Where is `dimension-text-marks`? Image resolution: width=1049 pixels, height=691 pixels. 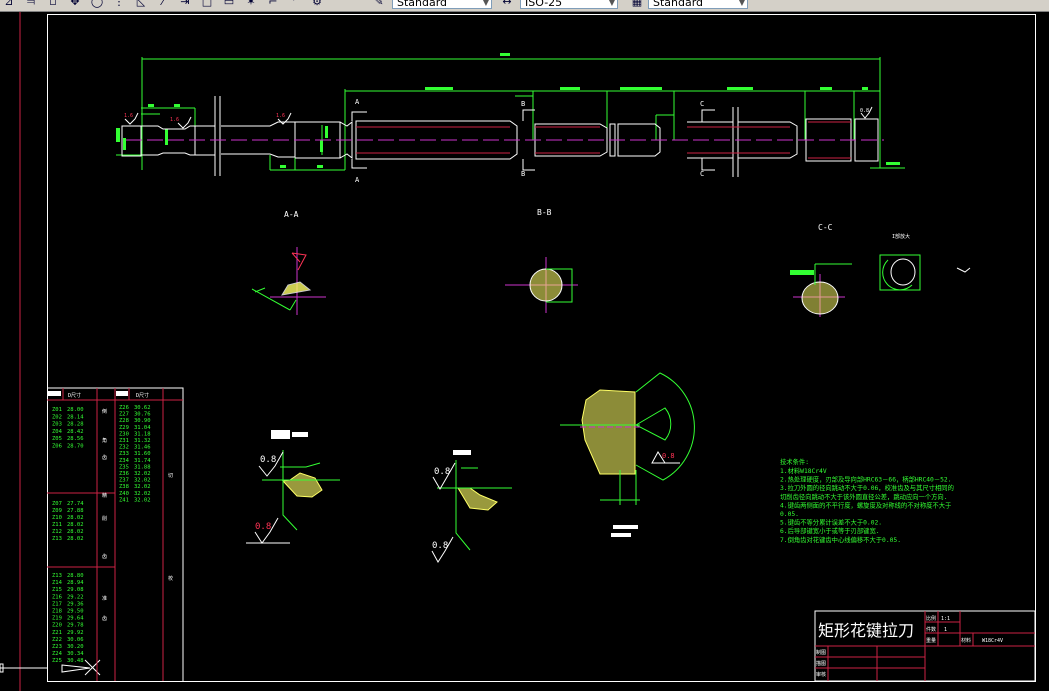 dimension-text-marks is located at coordinates (508, 110).